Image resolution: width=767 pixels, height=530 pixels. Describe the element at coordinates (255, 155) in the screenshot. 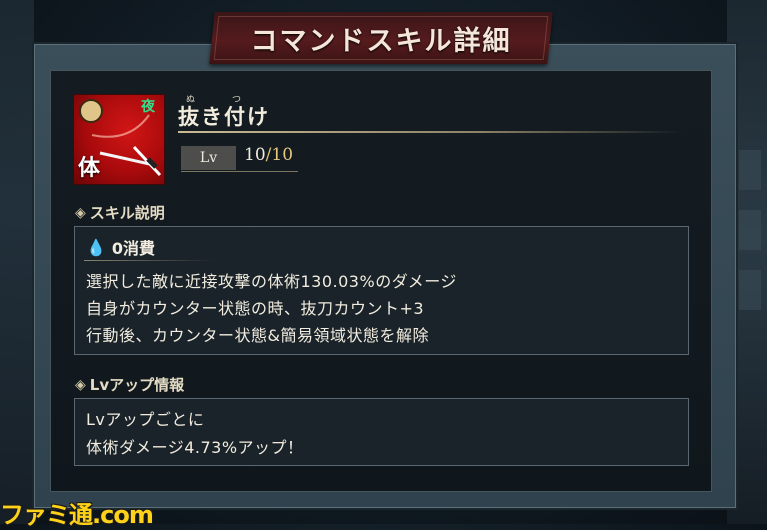

I see `level-current: 10` at that location.